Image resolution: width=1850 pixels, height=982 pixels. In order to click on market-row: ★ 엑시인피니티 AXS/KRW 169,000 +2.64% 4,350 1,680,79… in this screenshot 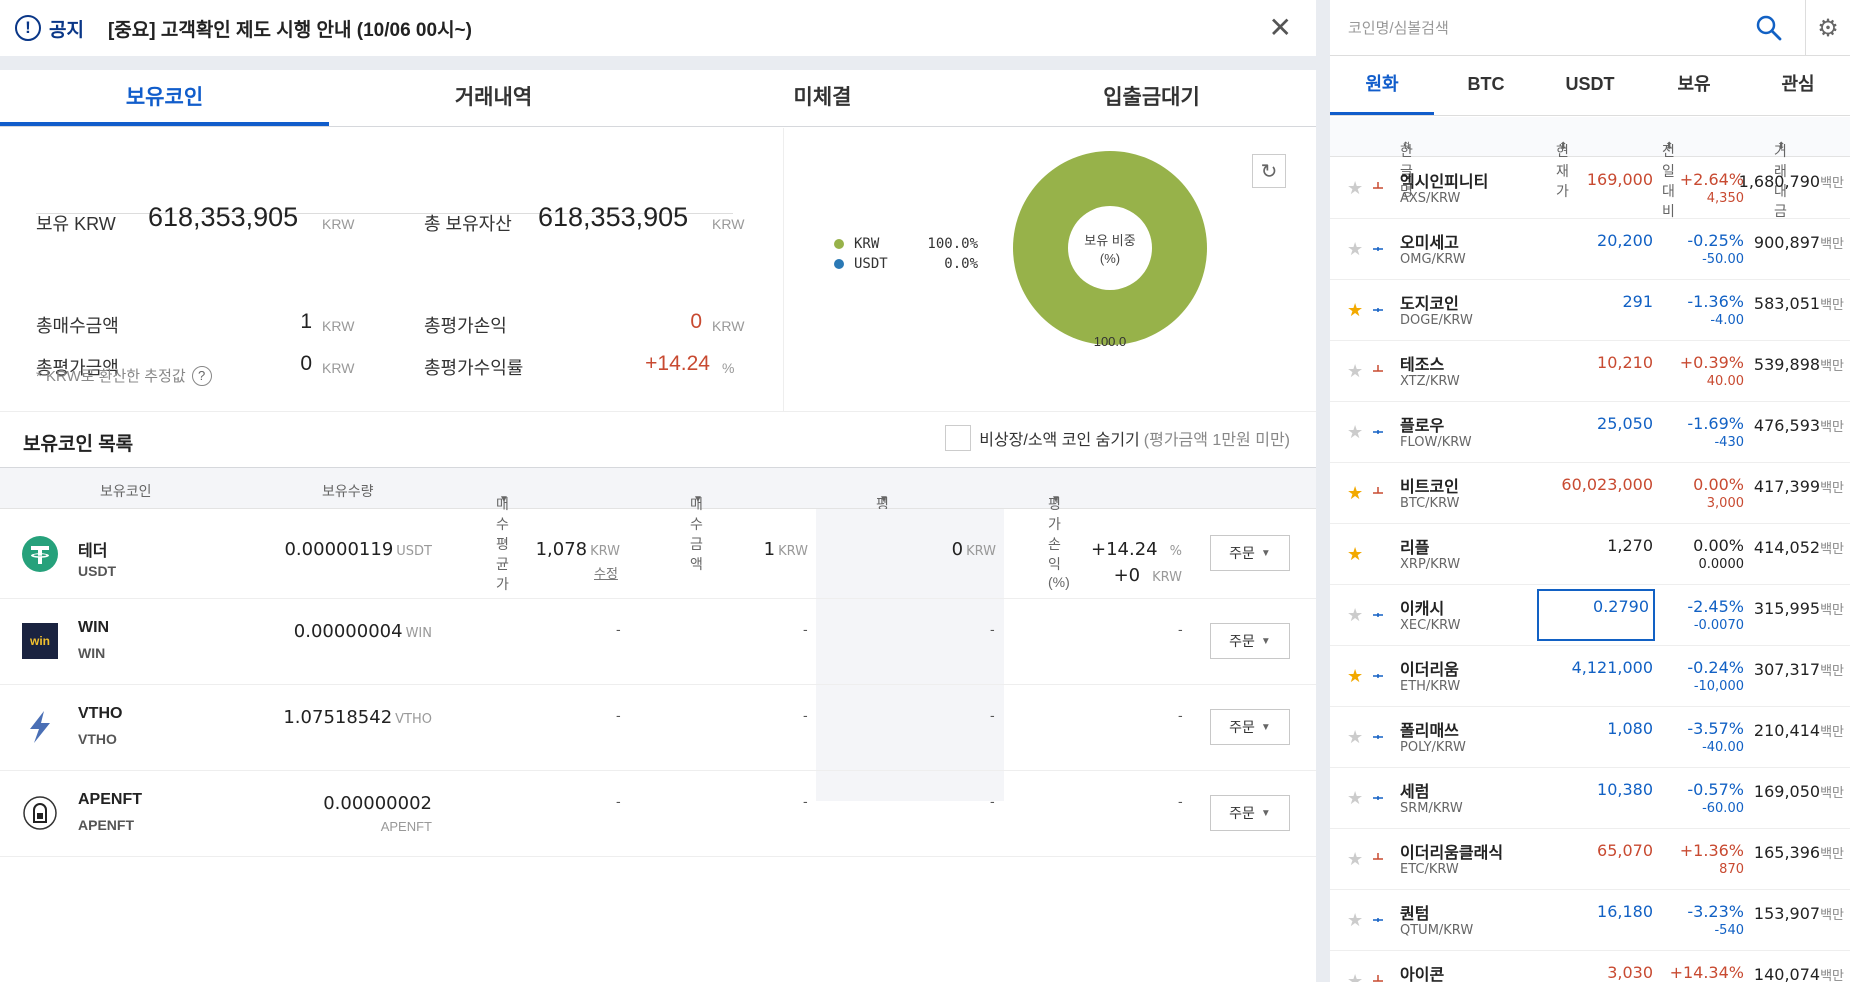, I will do `click(1590, 188)`.